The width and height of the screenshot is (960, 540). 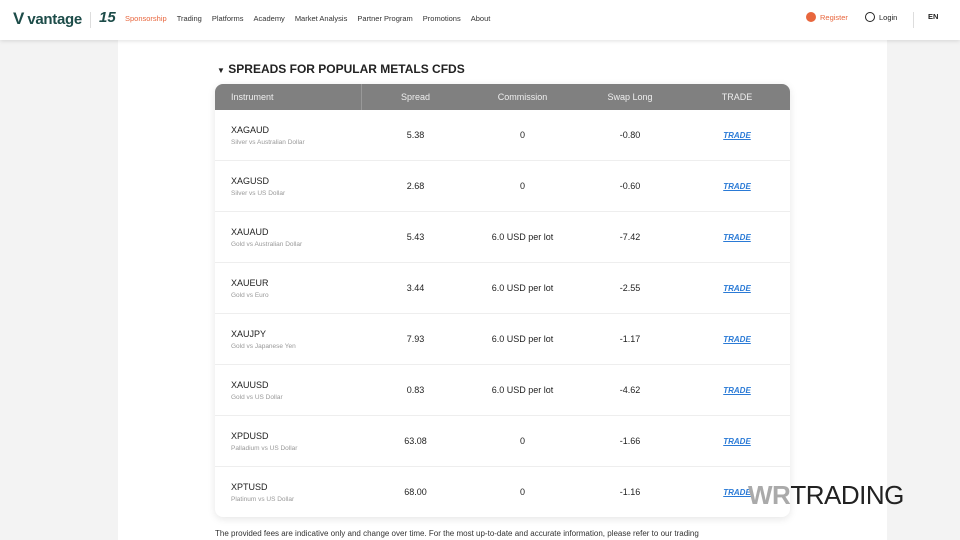 What do you see at coordinates (415, 390) in the screenshot?
I see `spread-cell: 0.83` at bounding box center [415, 390].